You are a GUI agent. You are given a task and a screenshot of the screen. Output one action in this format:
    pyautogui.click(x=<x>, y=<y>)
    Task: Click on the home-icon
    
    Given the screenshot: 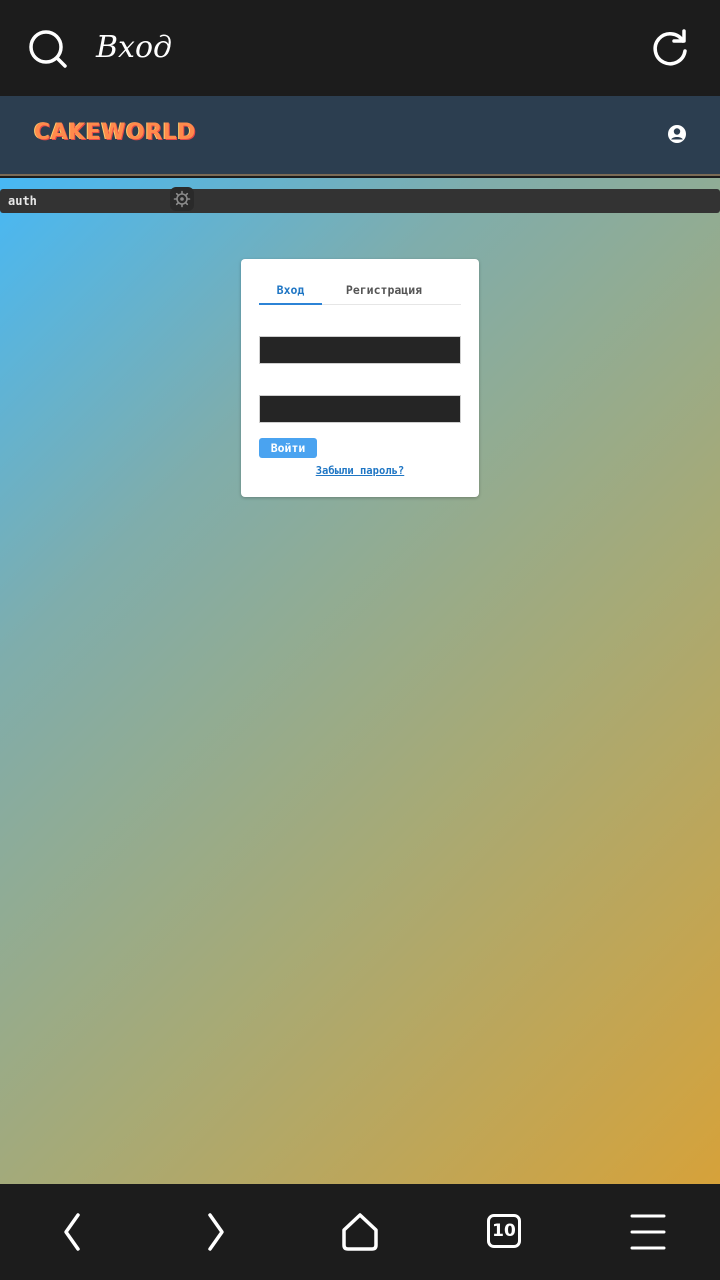 What is the action you would take?
    pyautogui.click(x=360, y=1232)
    